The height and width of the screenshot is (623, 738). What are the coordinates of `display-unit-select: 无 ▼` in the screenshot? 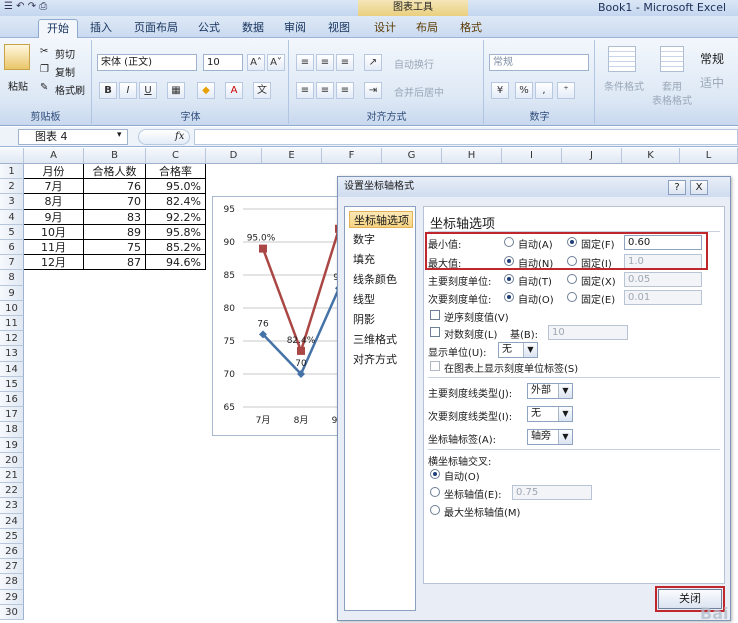 It's located at (518, 350).